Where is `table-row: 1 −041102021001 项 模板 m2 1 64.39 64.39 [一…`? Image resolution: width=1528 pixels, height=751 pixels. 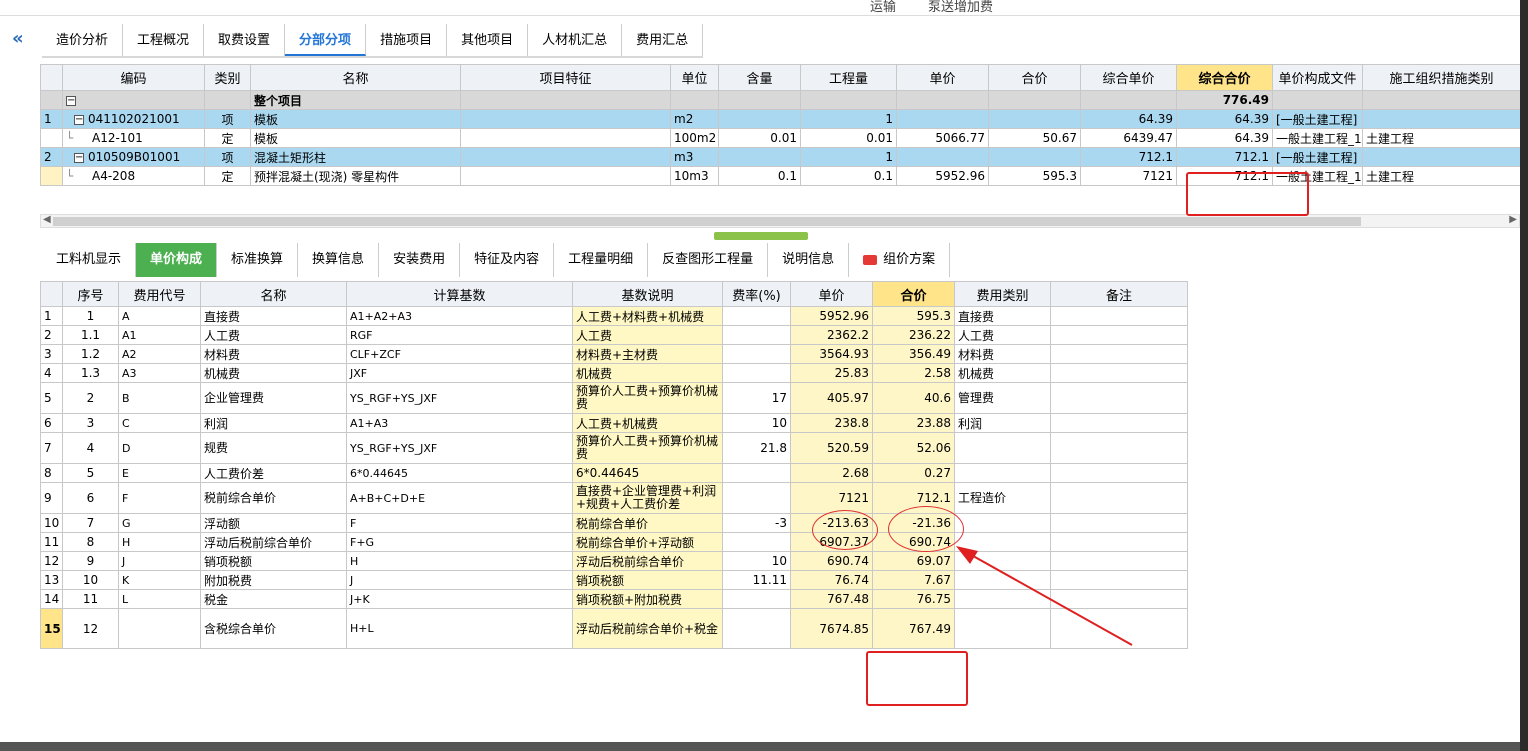 table-row: 1 −041102021001 项 模板 m2 1 64.39 64.39 [一… is located at coordinates (780, 119).